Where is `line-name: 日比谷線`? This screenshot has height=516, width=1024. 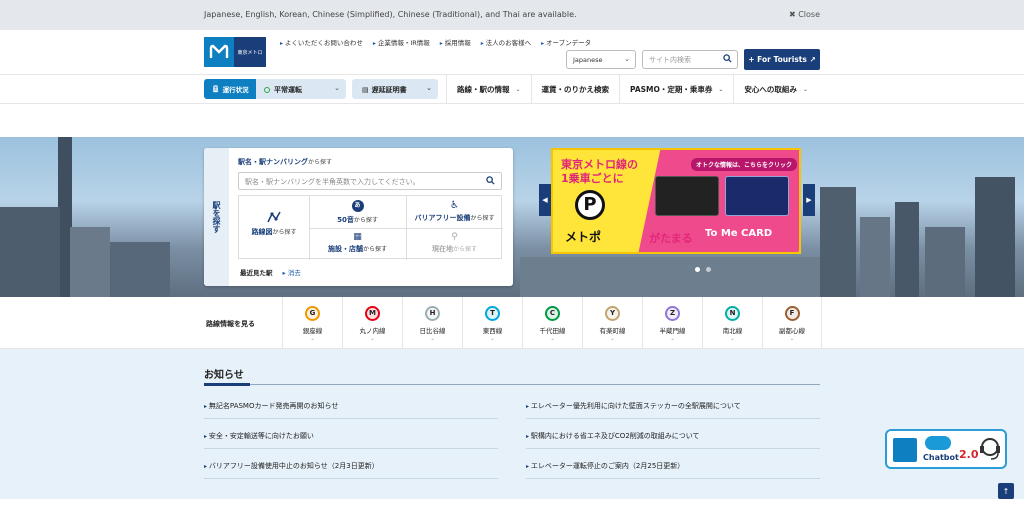 line-name: 日比谷線 is located at coordinates (432, 331).